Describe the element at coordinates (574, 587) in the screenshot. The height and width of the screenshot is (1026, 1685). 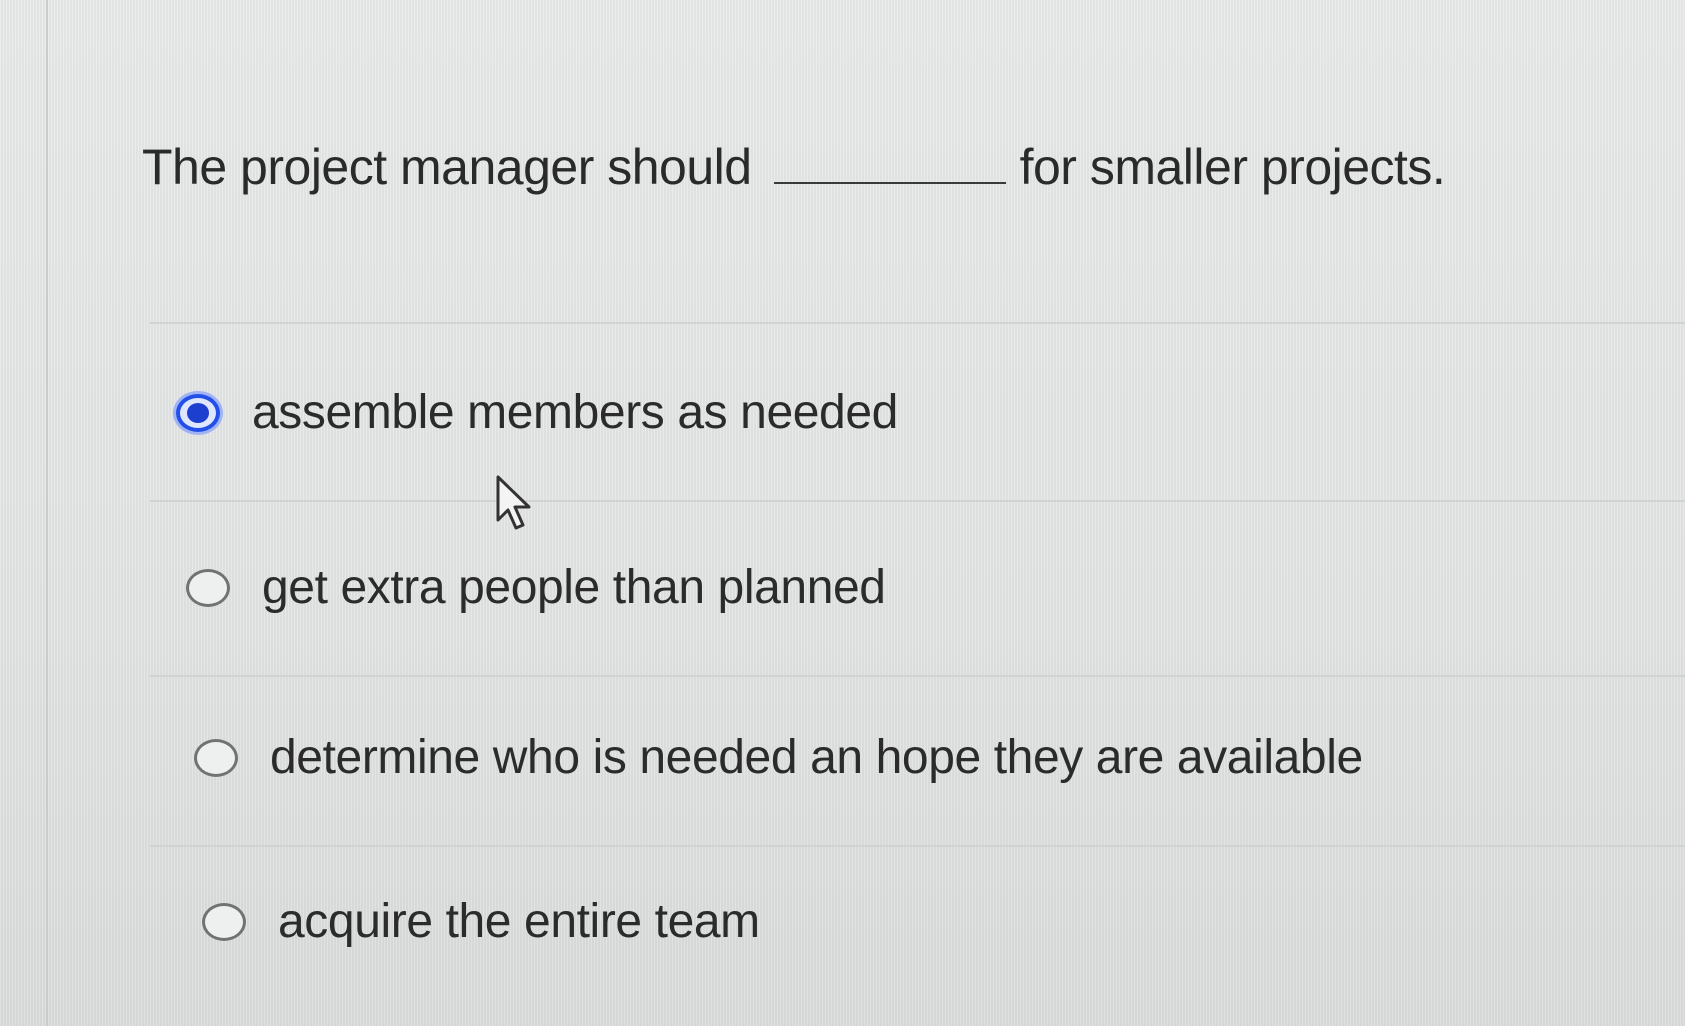
I see `option-label: get extra people than planned` at that location.